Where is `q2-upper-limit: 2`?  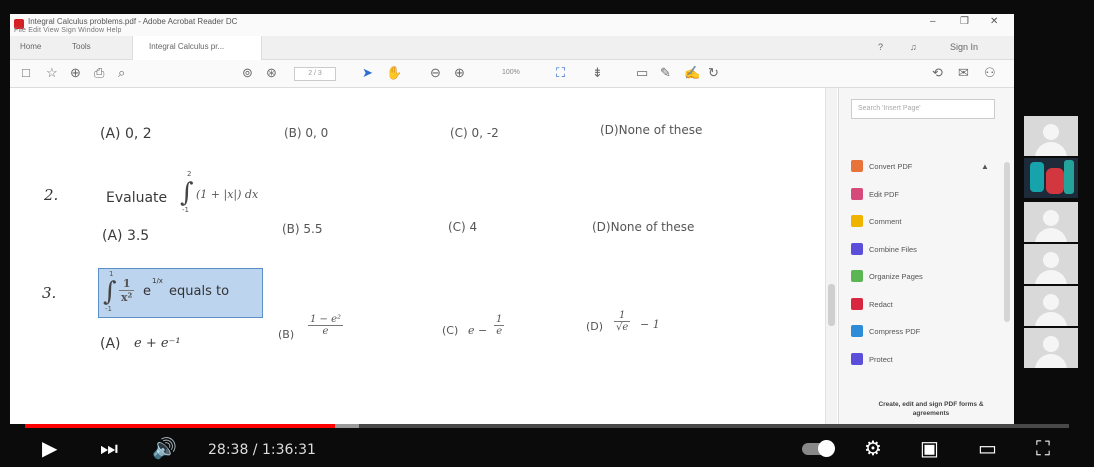
q2-upper-limit: 2 is located at coordinates (189, 174).